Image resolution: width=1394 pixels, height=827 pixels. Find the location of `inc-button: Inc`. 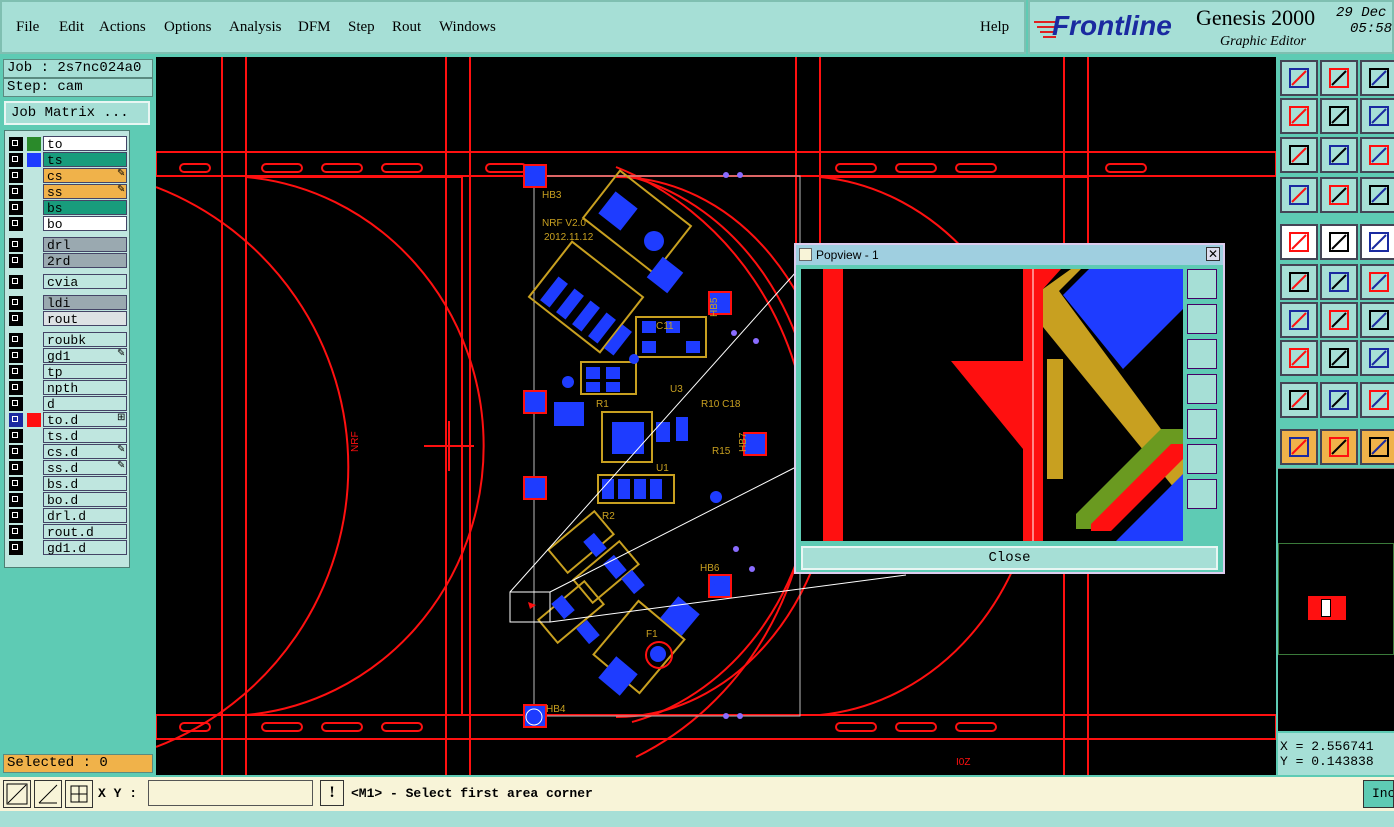

inc-button: Inc is located at coordinates (1378, 794).